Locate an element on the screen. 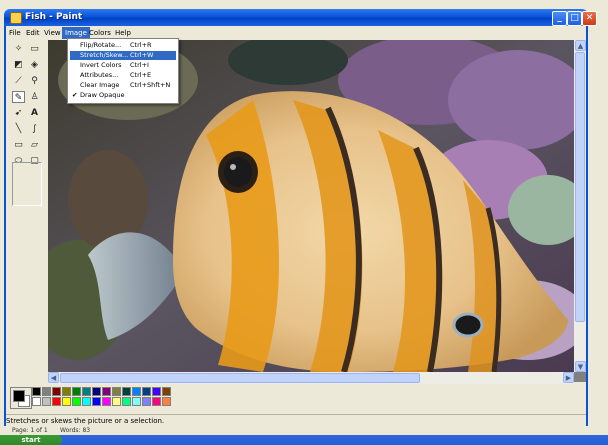 The image size is (608, 445). horizontal-scroll-thumb is located at coordinates (240, 378).